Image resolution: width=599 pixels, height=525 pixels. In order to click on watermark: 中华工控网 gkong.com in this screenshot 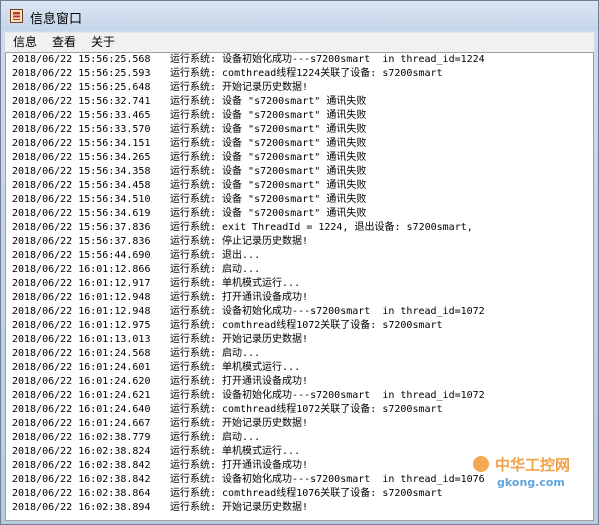, I will do `click(528, 475)`.